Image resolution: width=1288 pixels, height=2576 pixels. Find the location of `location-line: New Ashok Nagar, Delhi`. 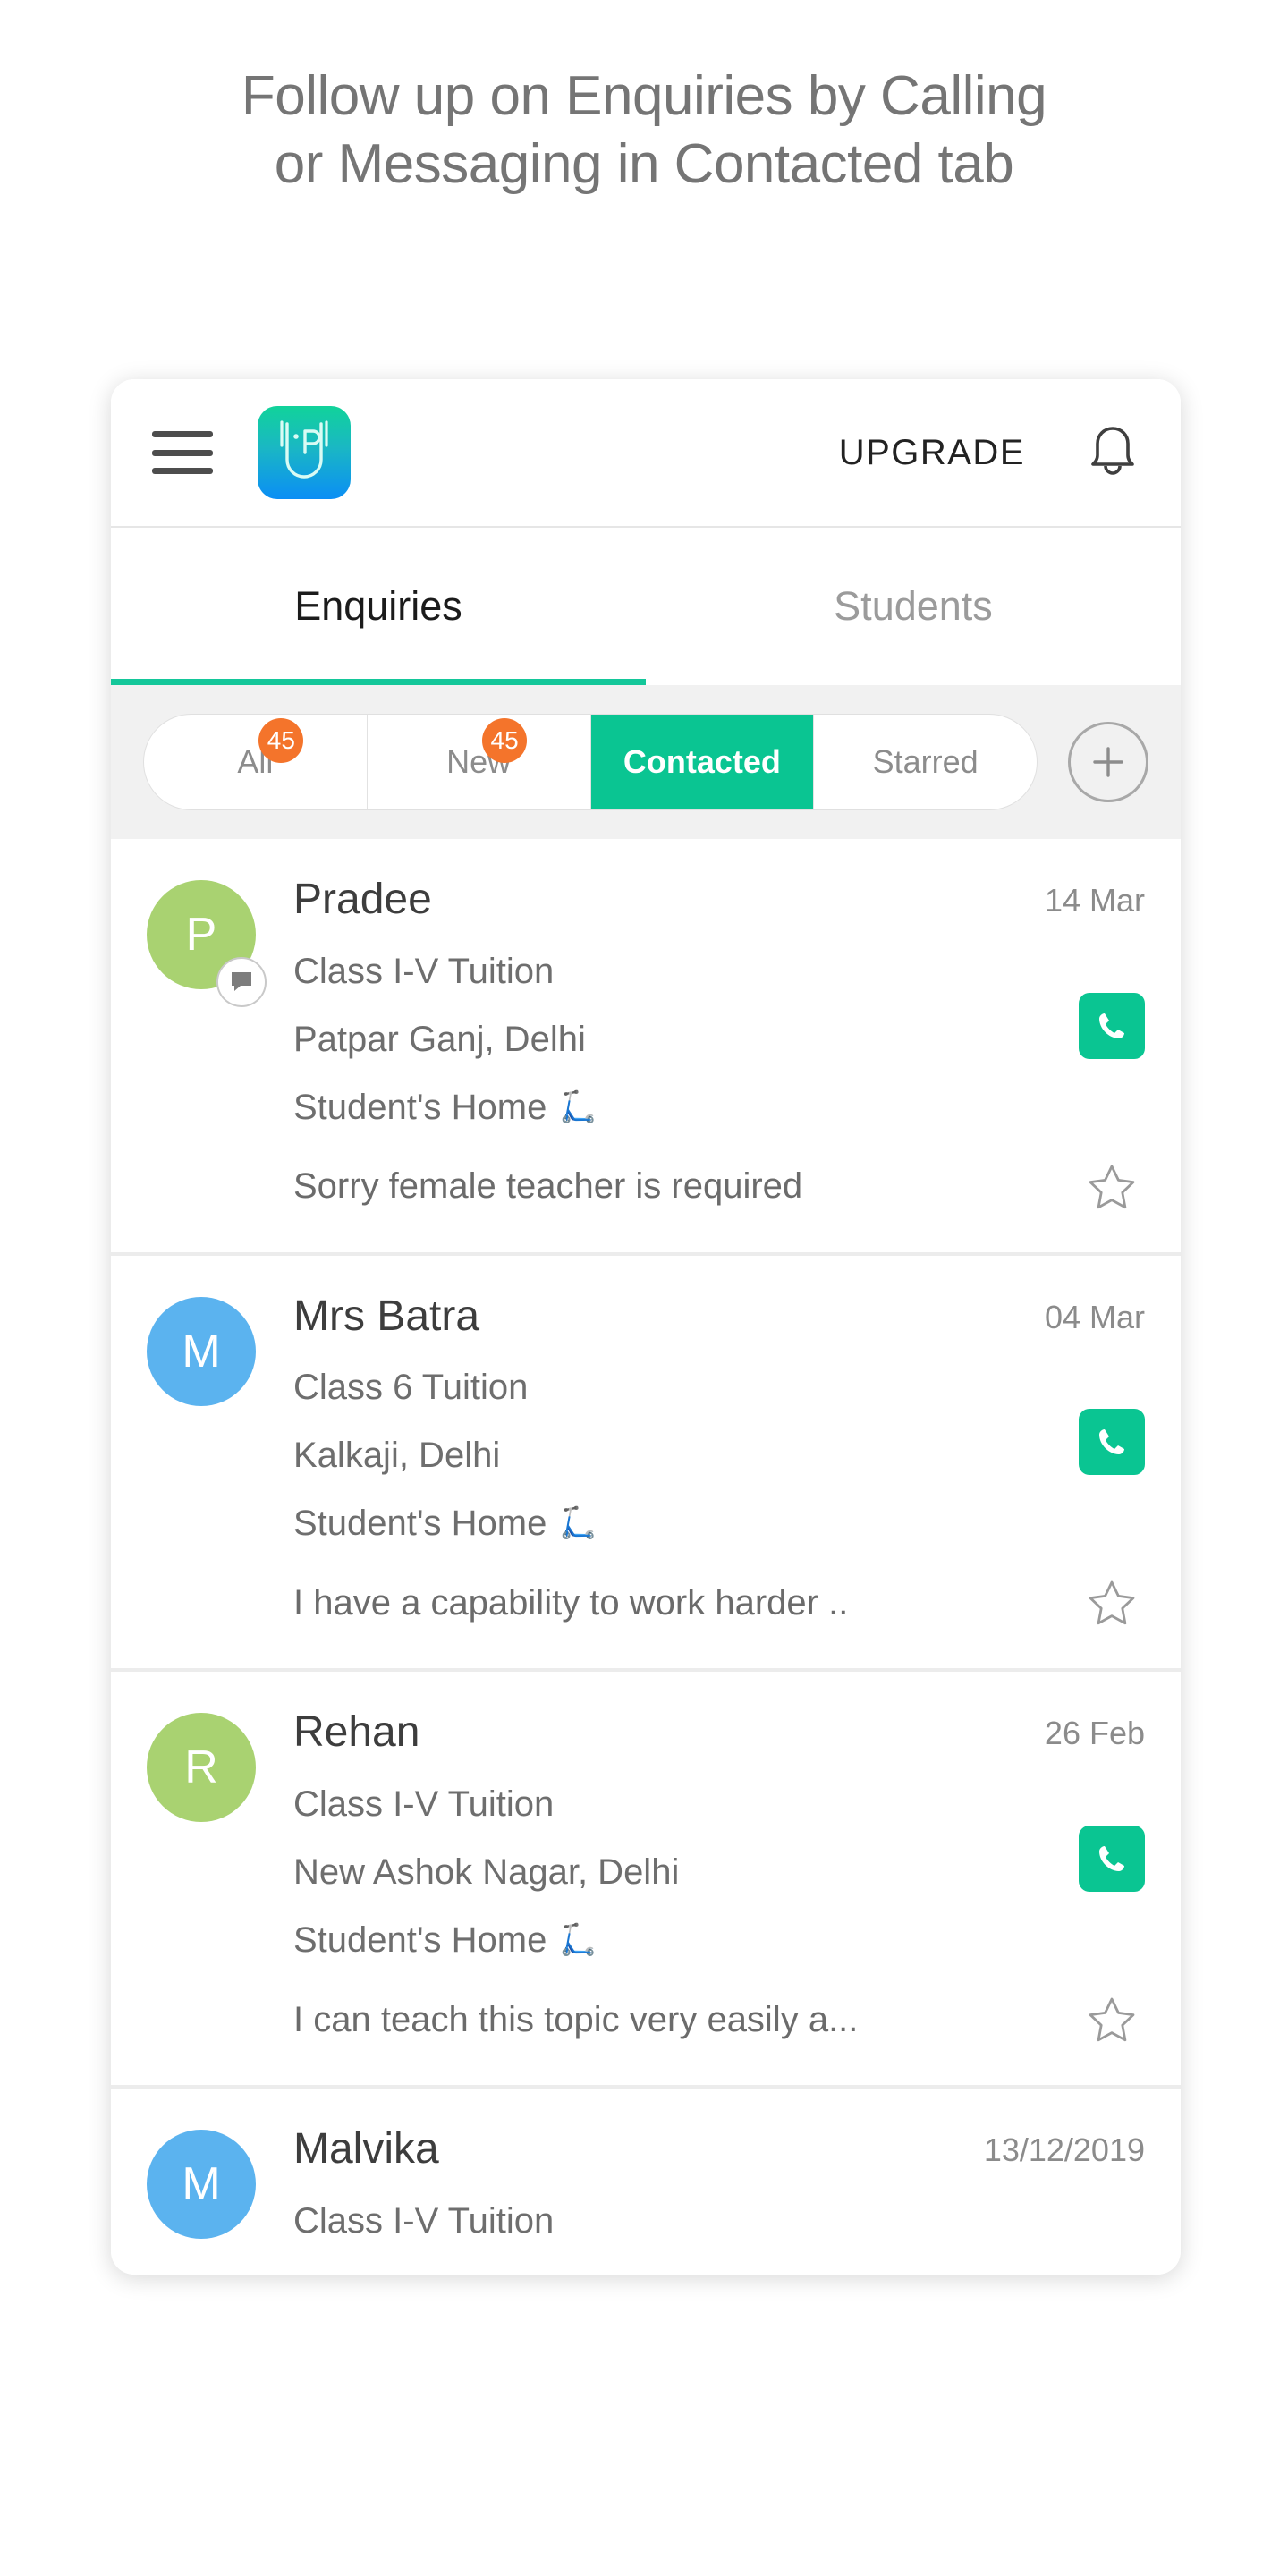

location-line: New Ashok Nagar, Delhi is located at coordinates (719, 1860).